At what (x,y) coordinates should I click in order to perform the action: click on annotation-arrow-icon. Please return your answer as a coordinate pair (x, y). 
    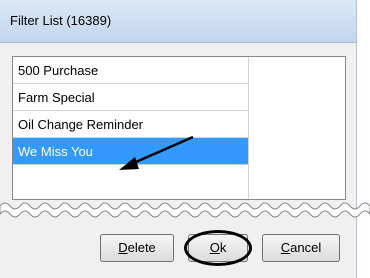
    Looking at the image, I should click on (156, 152).